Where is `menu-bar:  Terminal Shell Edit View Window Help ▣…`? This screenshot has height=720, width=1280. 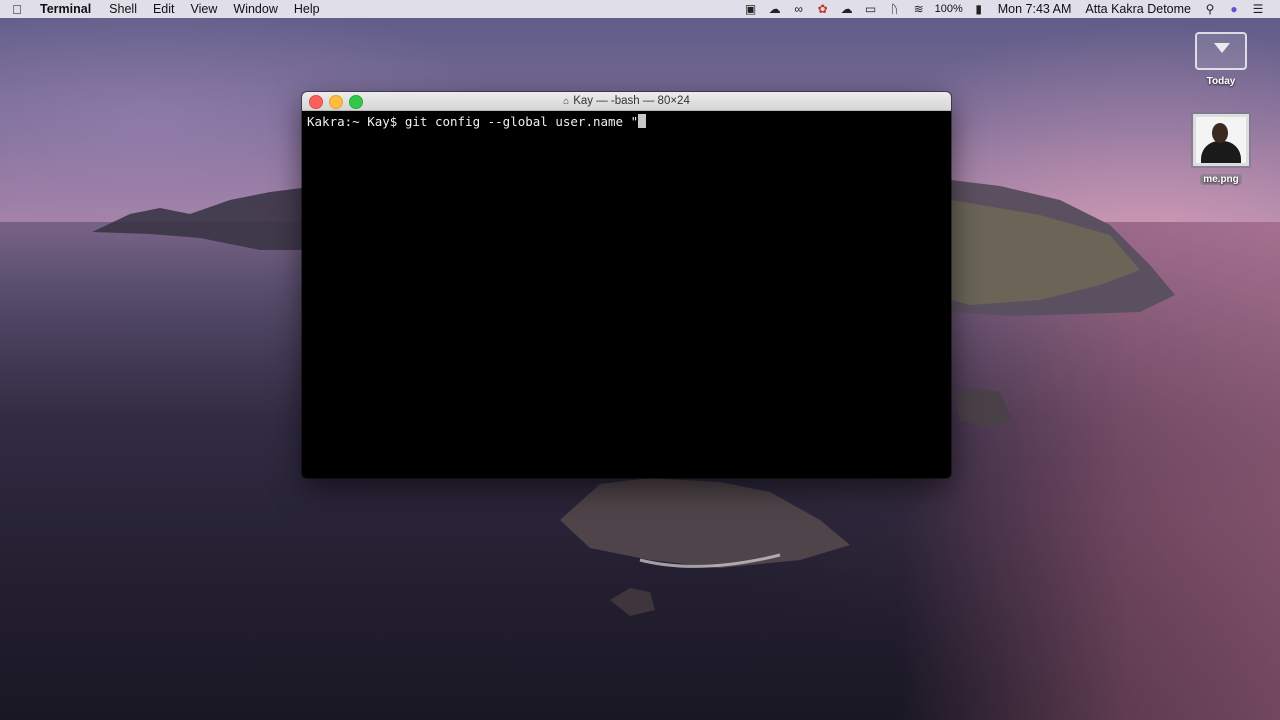 menu-bar:  Terminal Shell Edit View Window Help ▣… is located at coordinates (640, 9).